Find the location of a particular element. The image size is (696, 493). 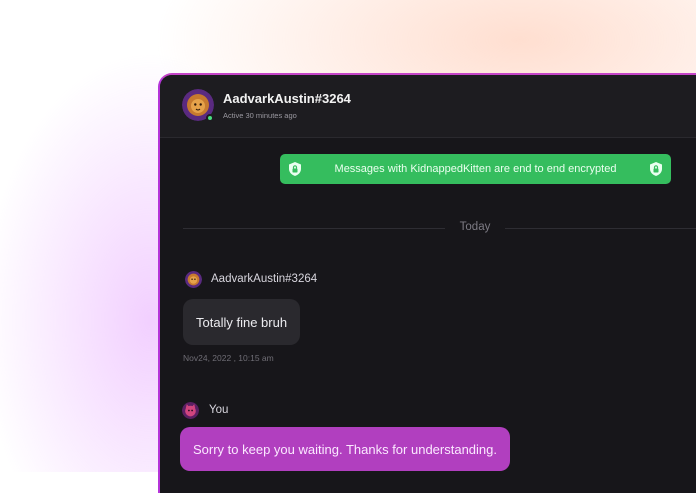

message-sender-name: You is located at coordinates (219, 410).